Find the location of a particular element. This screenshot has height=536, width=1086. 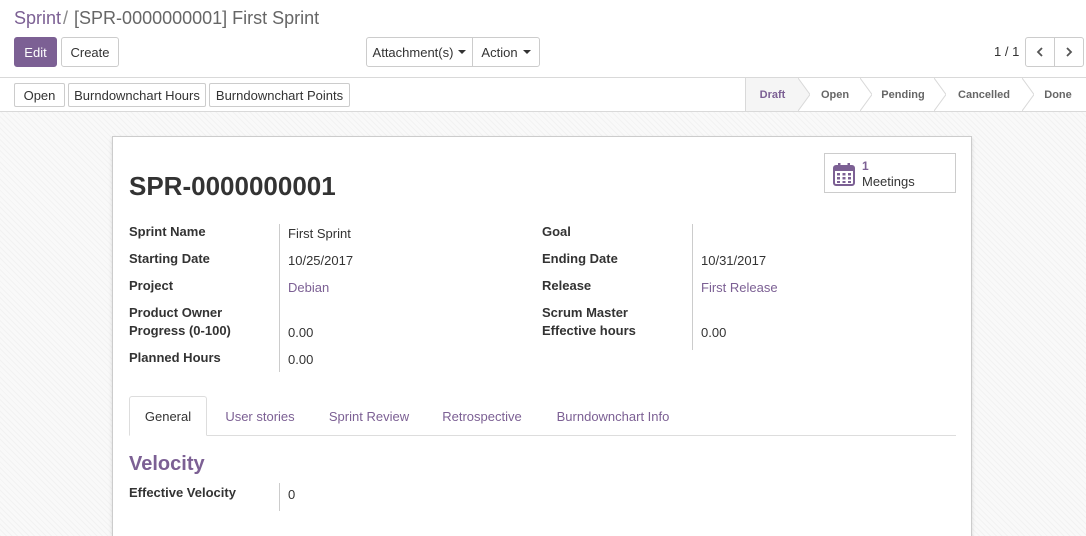

stage-open: Open is located at coordinates (835, 94).